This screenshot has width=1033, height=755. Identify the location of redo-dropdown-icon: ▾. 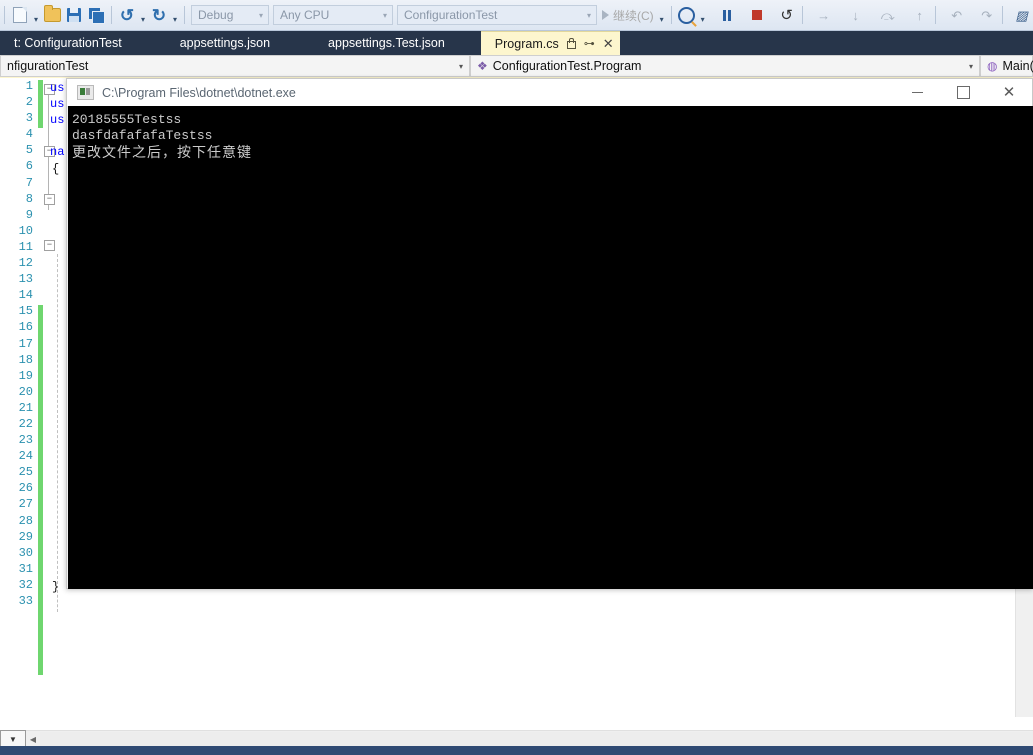
(175, 15).